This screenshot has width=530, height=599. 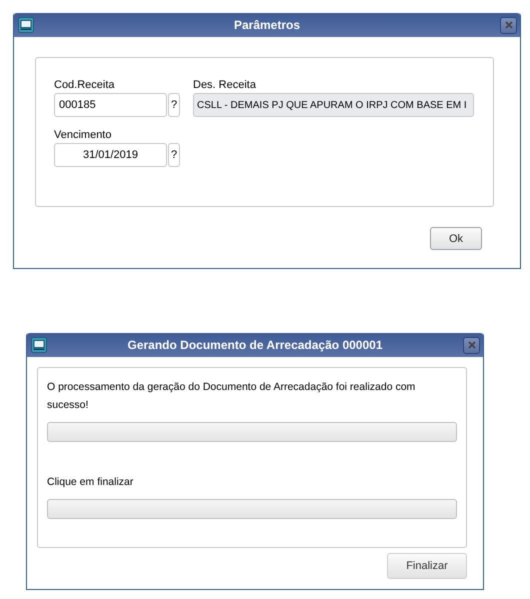 What do you see at coordinates (427, 566) in the screenshot?
I see `finish-button: Finalizar` at bounding box center [427, 566].